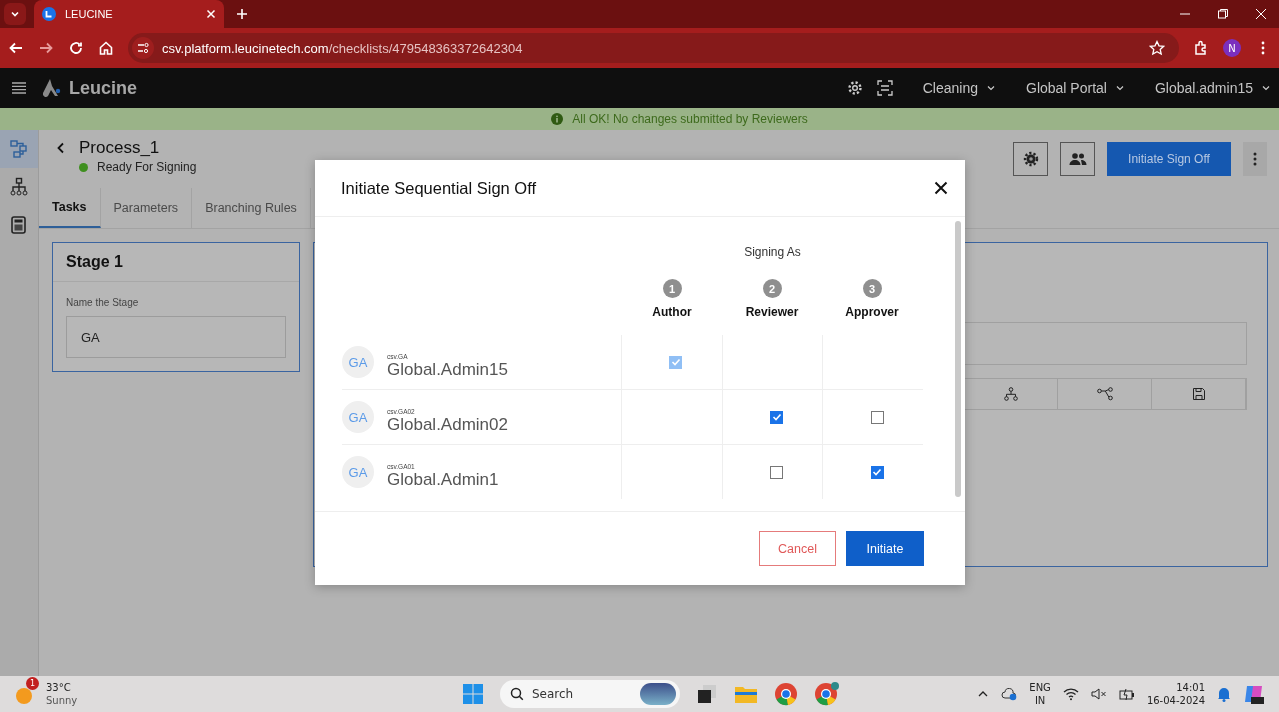  What do you see at coordinates (1126, 694) in the screenshot?
I see `battery-icon` at bounding box center [1126, 694].